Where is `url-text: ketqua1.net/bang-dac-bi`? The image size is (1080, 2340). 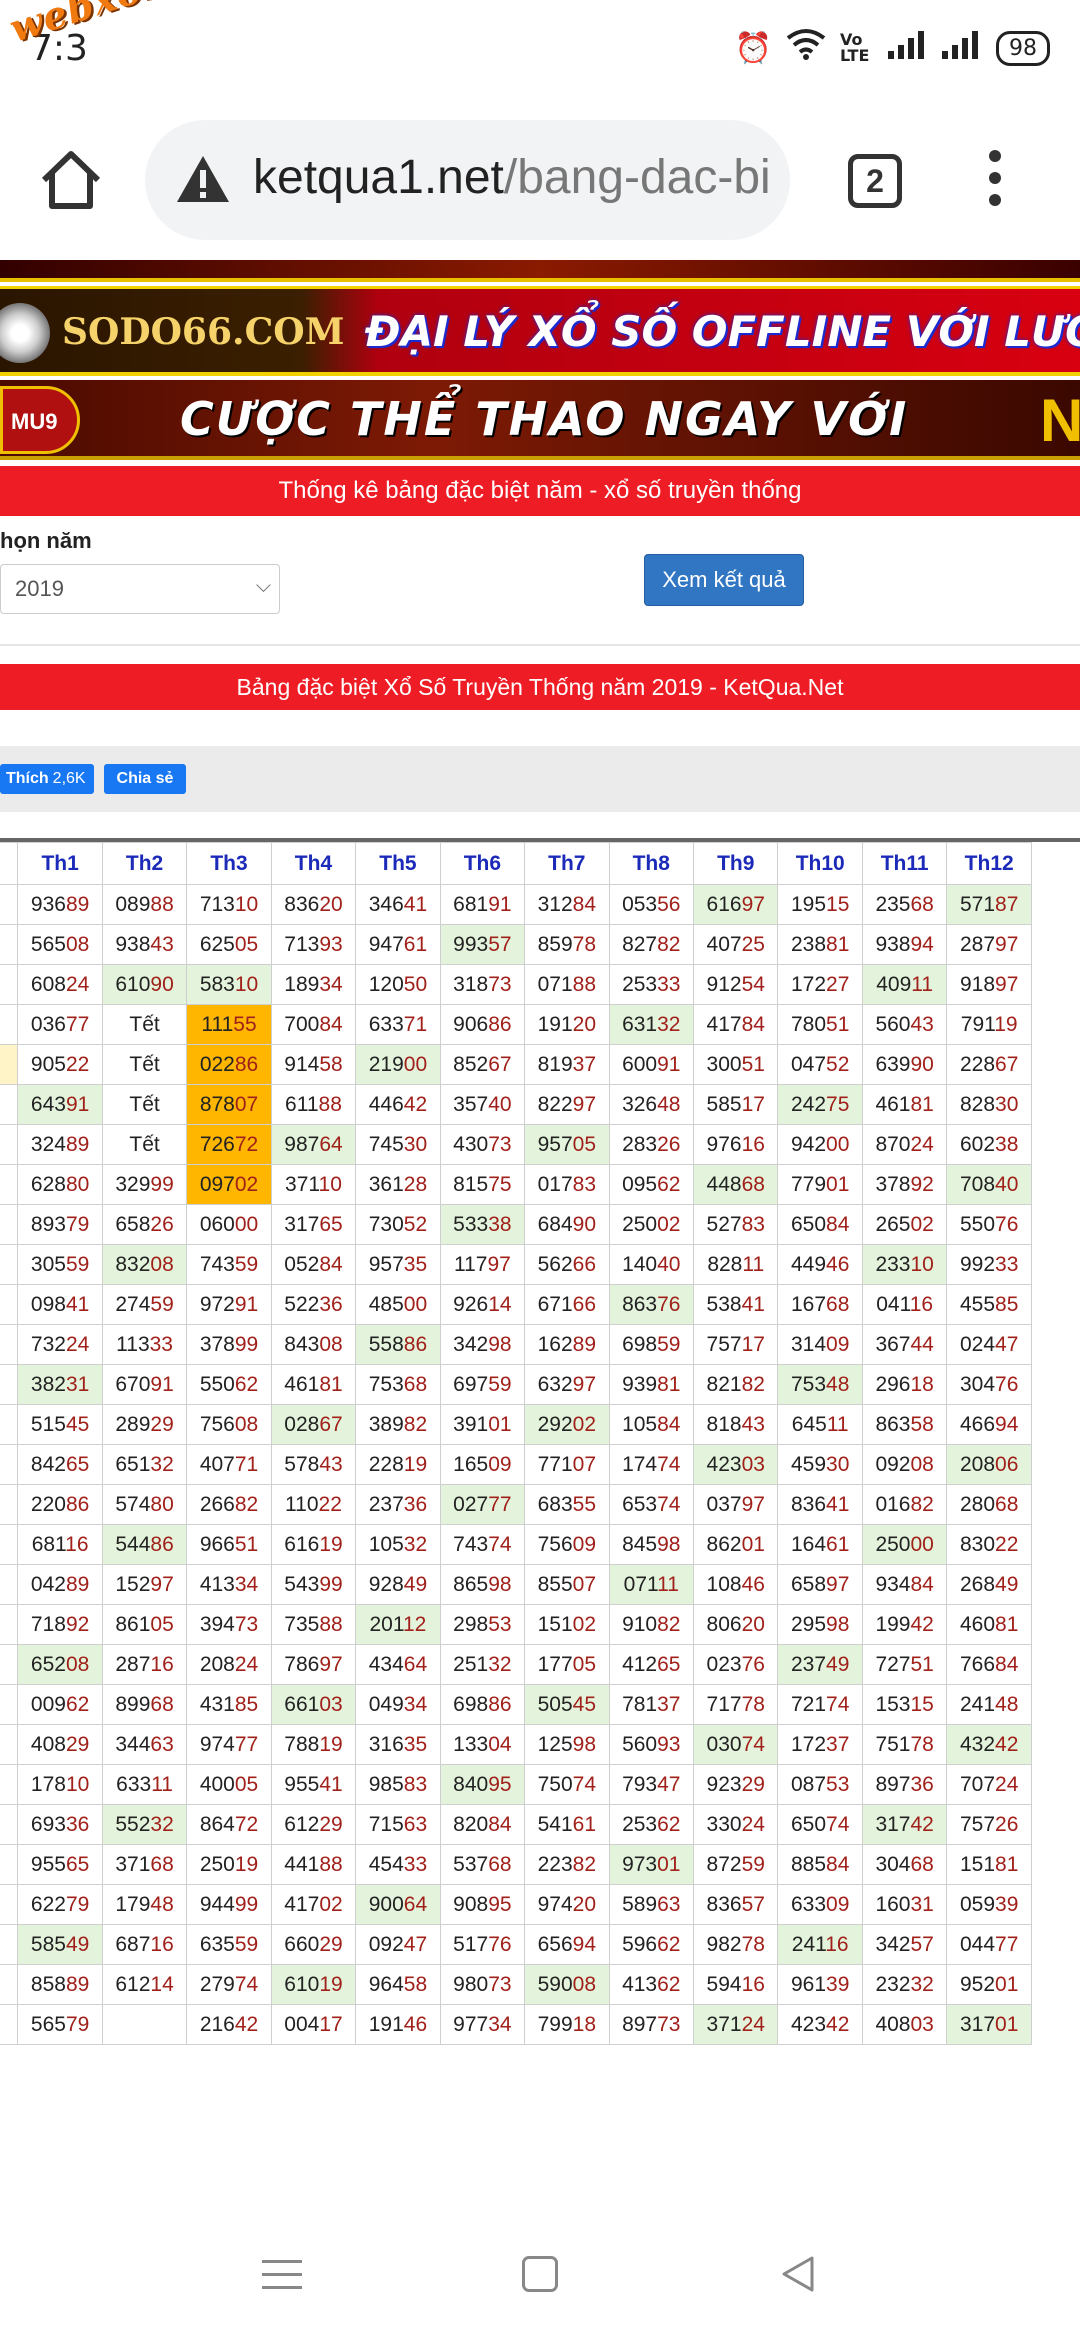 url-text: ketqua1.net/bang-dac-bi is located at coordinates (513, 177).